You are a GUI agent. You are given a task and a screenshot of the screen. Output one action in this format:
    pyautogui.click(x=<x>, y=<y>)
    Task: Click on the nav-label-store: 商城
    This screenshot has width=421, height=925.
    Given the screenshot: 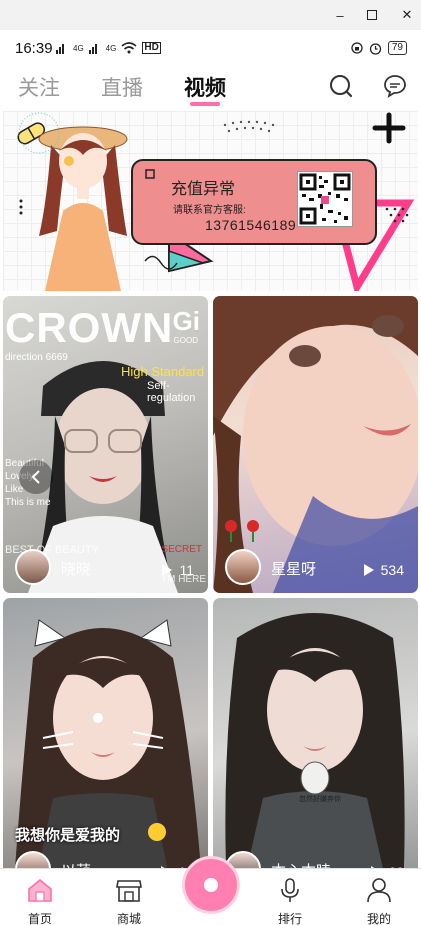 What is the action you would take?
    pyautogui.click(x=128, y=918)
    